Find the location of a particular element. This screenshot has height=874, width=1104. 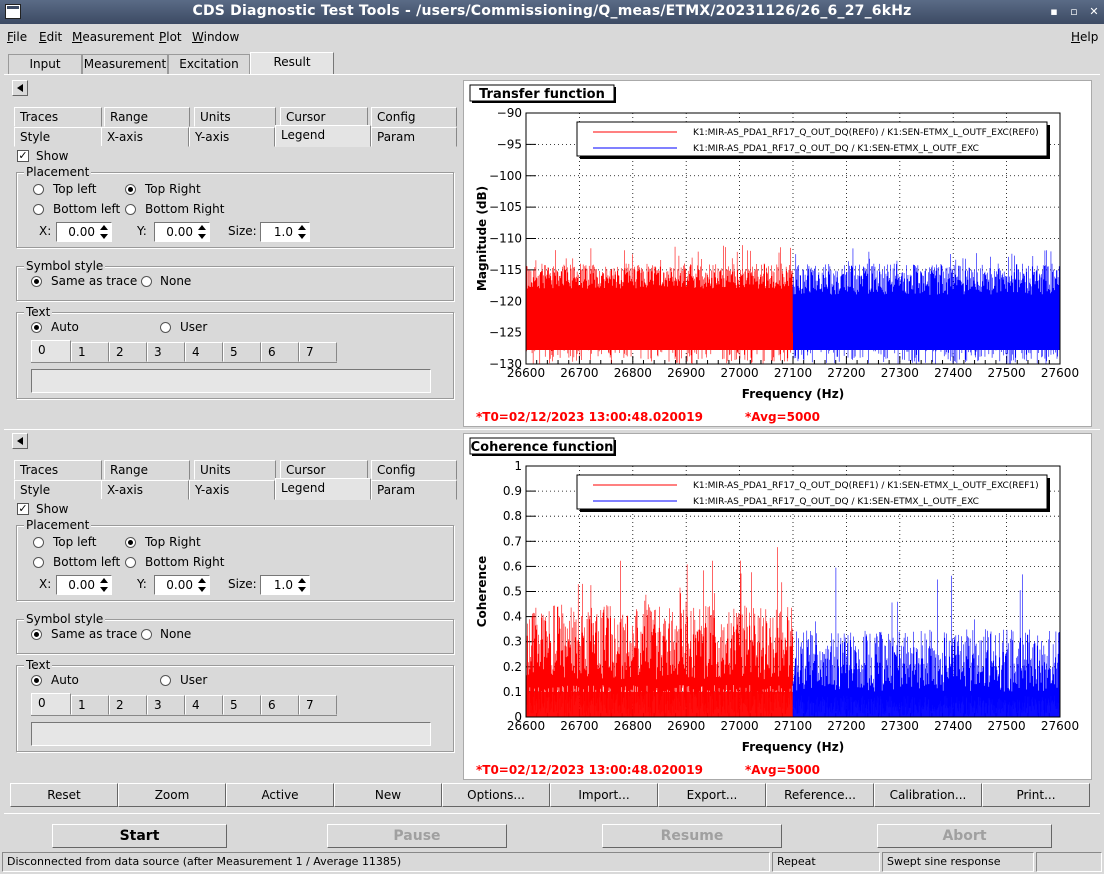

option-tab-cursor: Cursor is located at coordinates (324, 117).